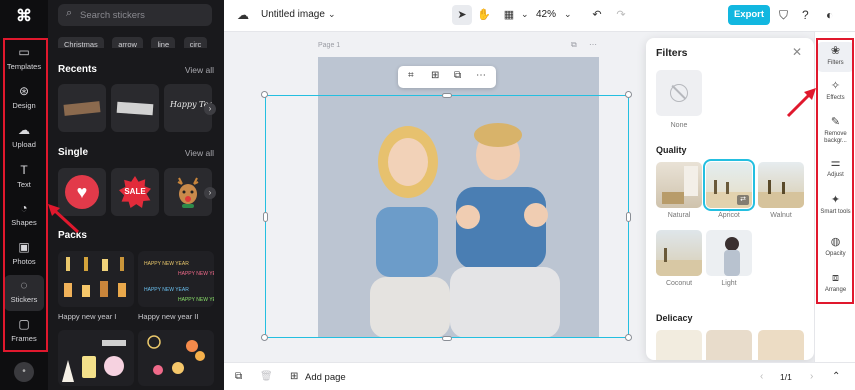 This screenshot has height=390, width=855. What do you see at coordinates (411, 75) in the screenshot?
I see `crop-icon: ⌗` at bounding box center [411, 75].